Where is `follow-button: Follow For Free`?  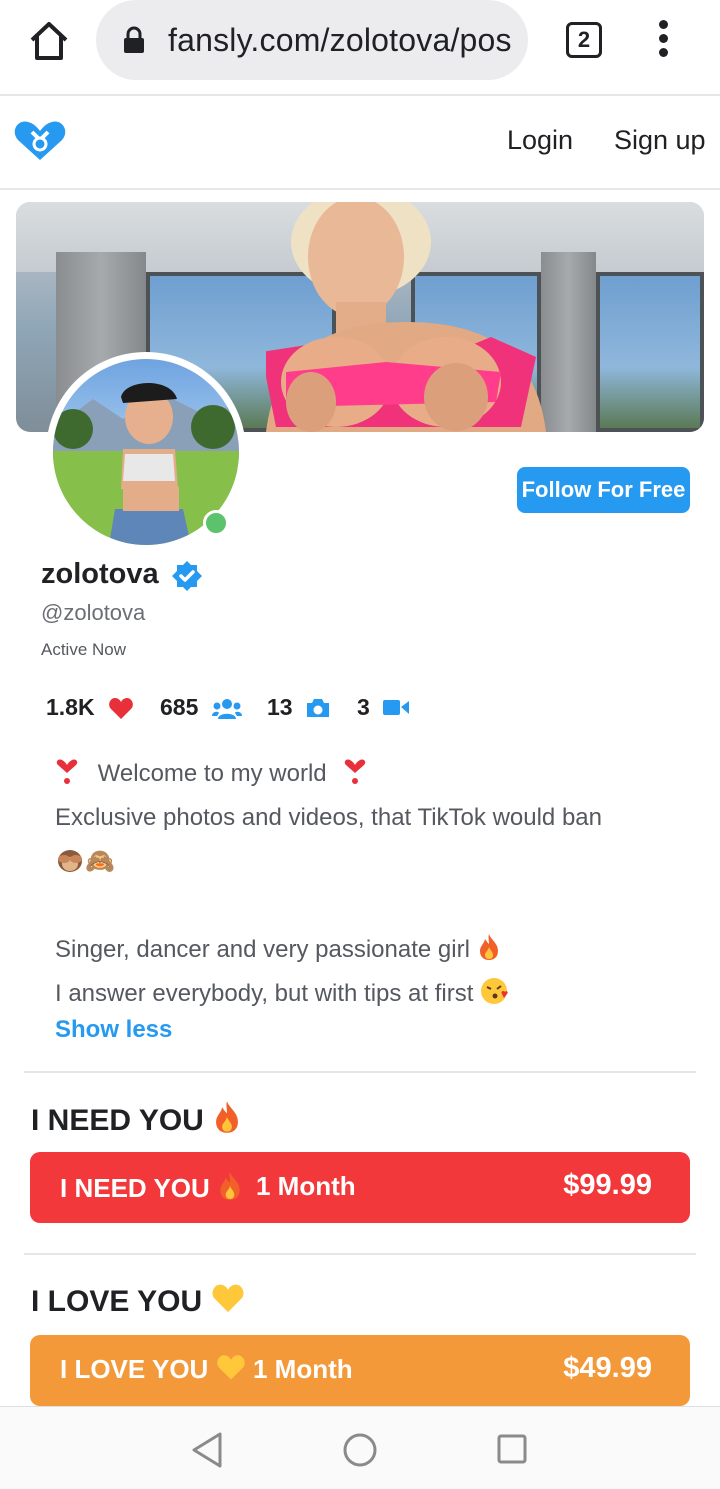 follow-button: Follow For Free is located at coordinates (603, 490).